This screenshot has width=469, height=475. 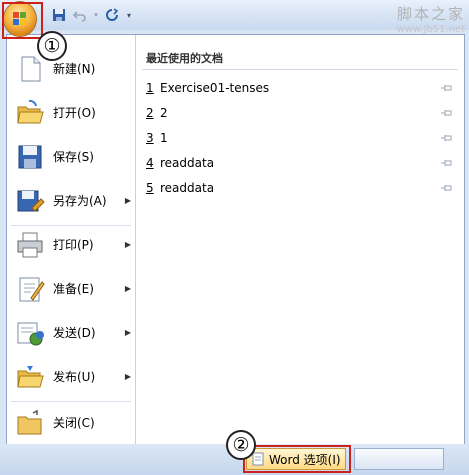 I want to click on recent-document-name: 2, so click(x=164, y=113).